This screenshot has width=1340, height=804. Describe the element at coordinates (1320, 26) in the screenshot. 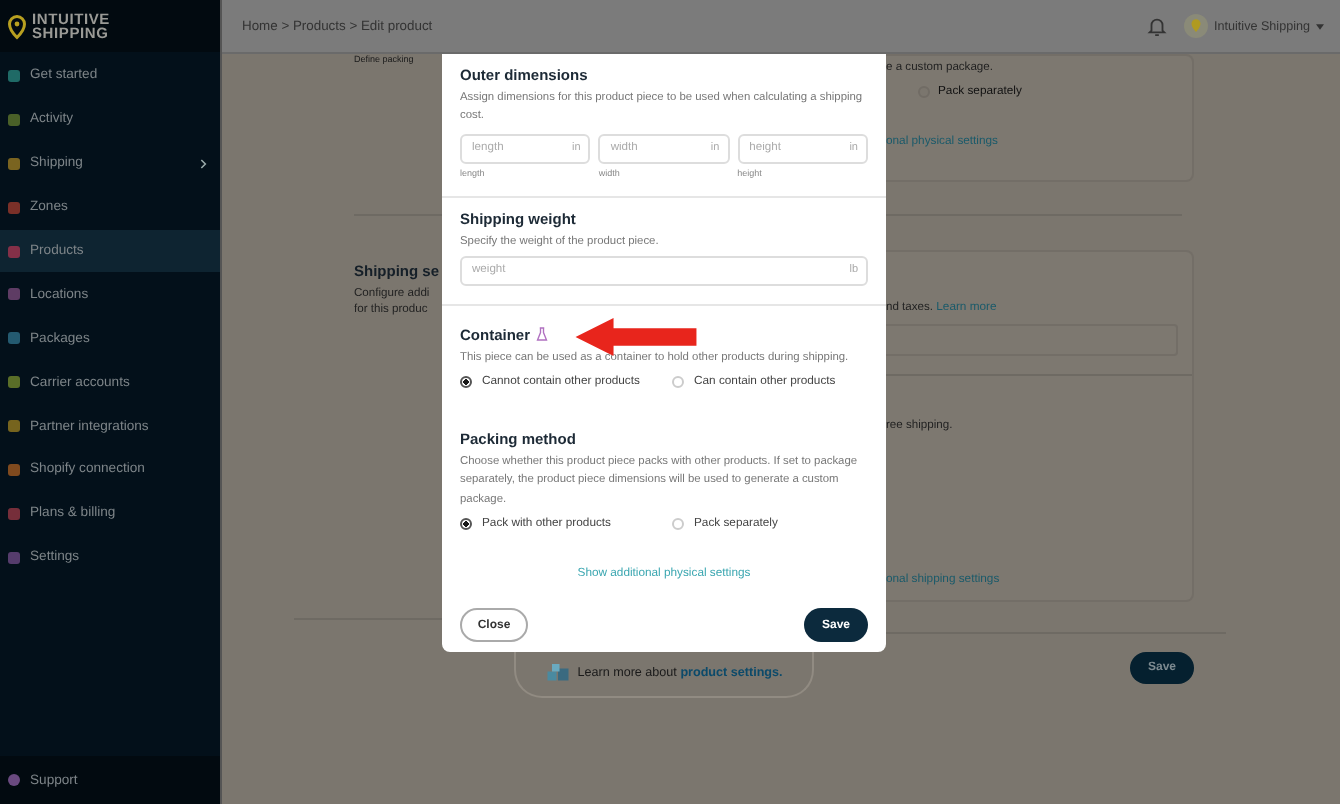

I see `caret-icon` at that location.